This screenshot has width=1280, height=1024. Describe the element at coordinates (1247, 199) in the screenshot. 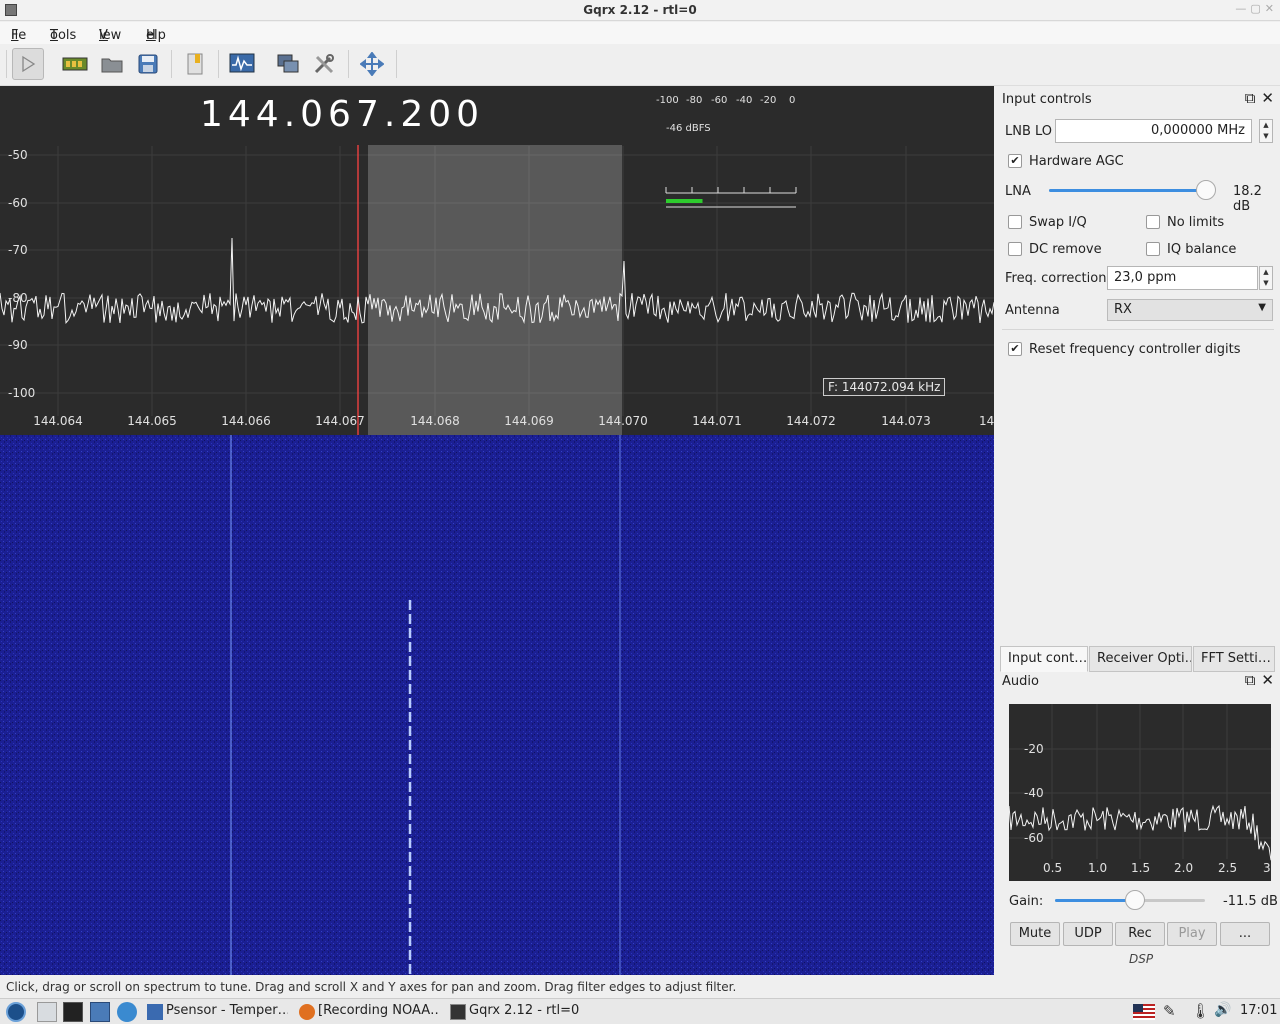

I see `lna-value: 18.2 dB` at that location.